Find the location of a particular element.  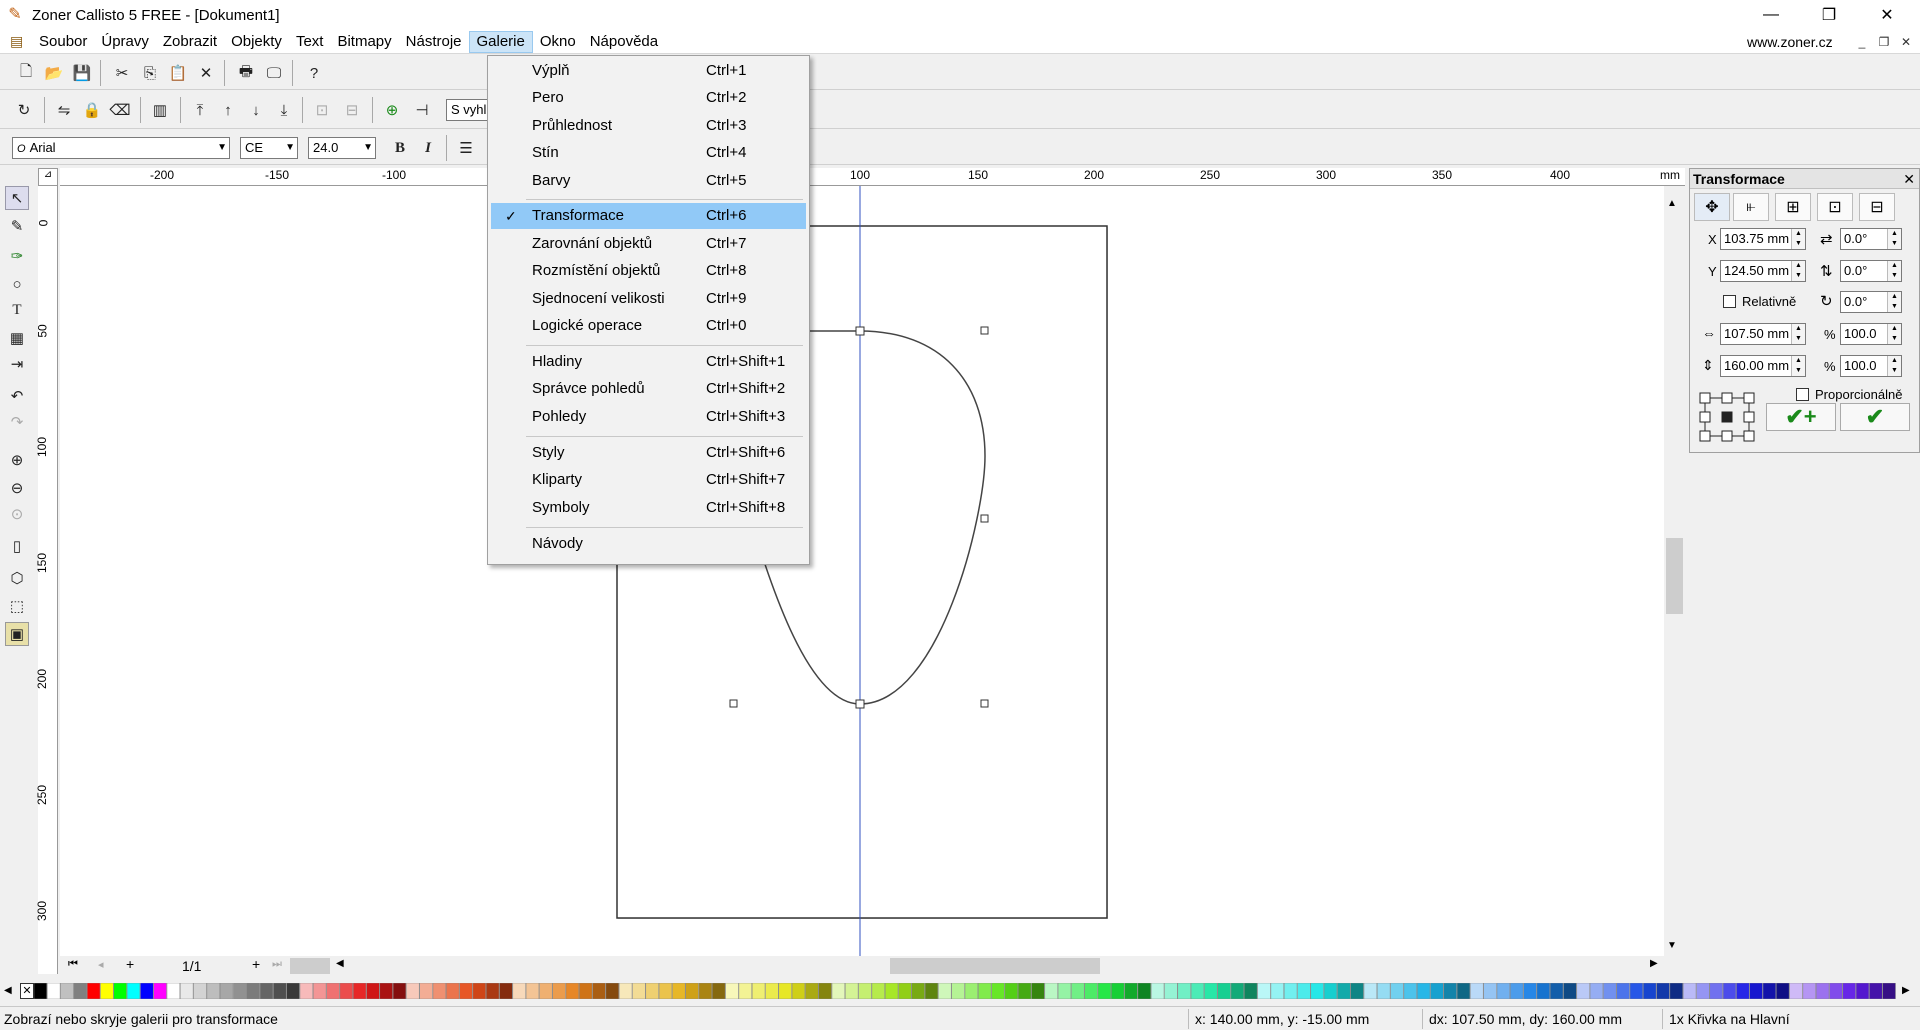

menu-item-sjednoceni: Sjednocení velikosti Ctrl+9 is located at coordinates (648, 299).